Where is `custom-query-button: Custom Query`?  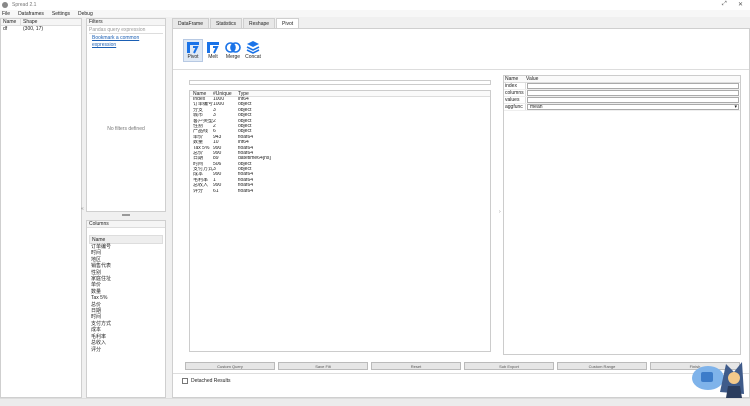
custom-query-button: Custom Query is located at coordinates (230, 366).